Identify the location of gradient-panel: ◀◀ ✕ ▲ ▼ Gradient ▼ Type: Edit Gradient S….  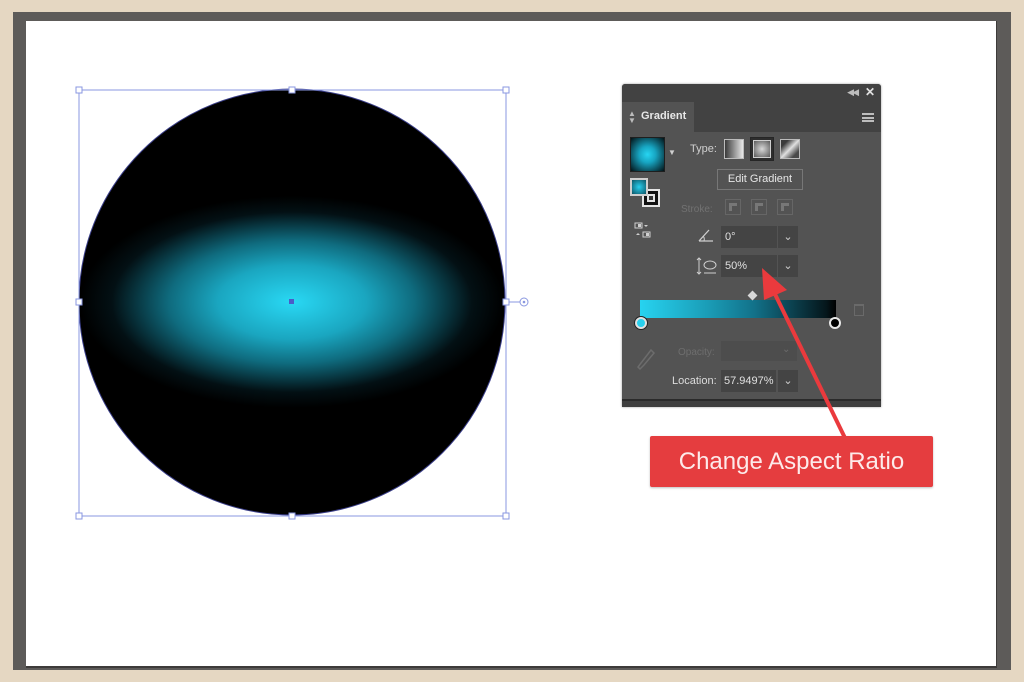
(751, 245).